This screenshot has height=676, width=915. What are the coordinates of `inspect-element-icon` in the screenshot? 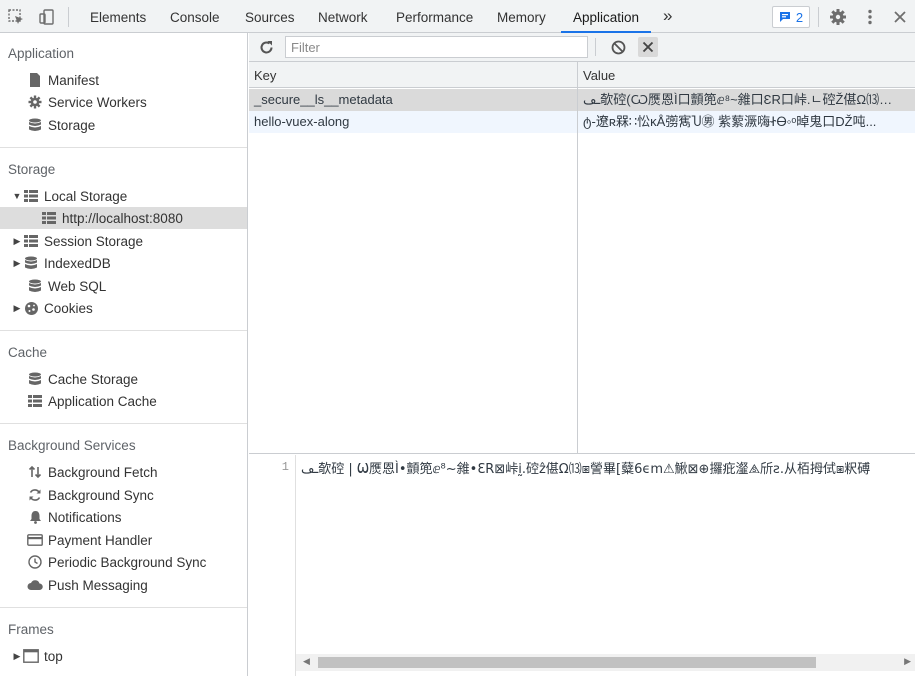 It's located at (16, 17).